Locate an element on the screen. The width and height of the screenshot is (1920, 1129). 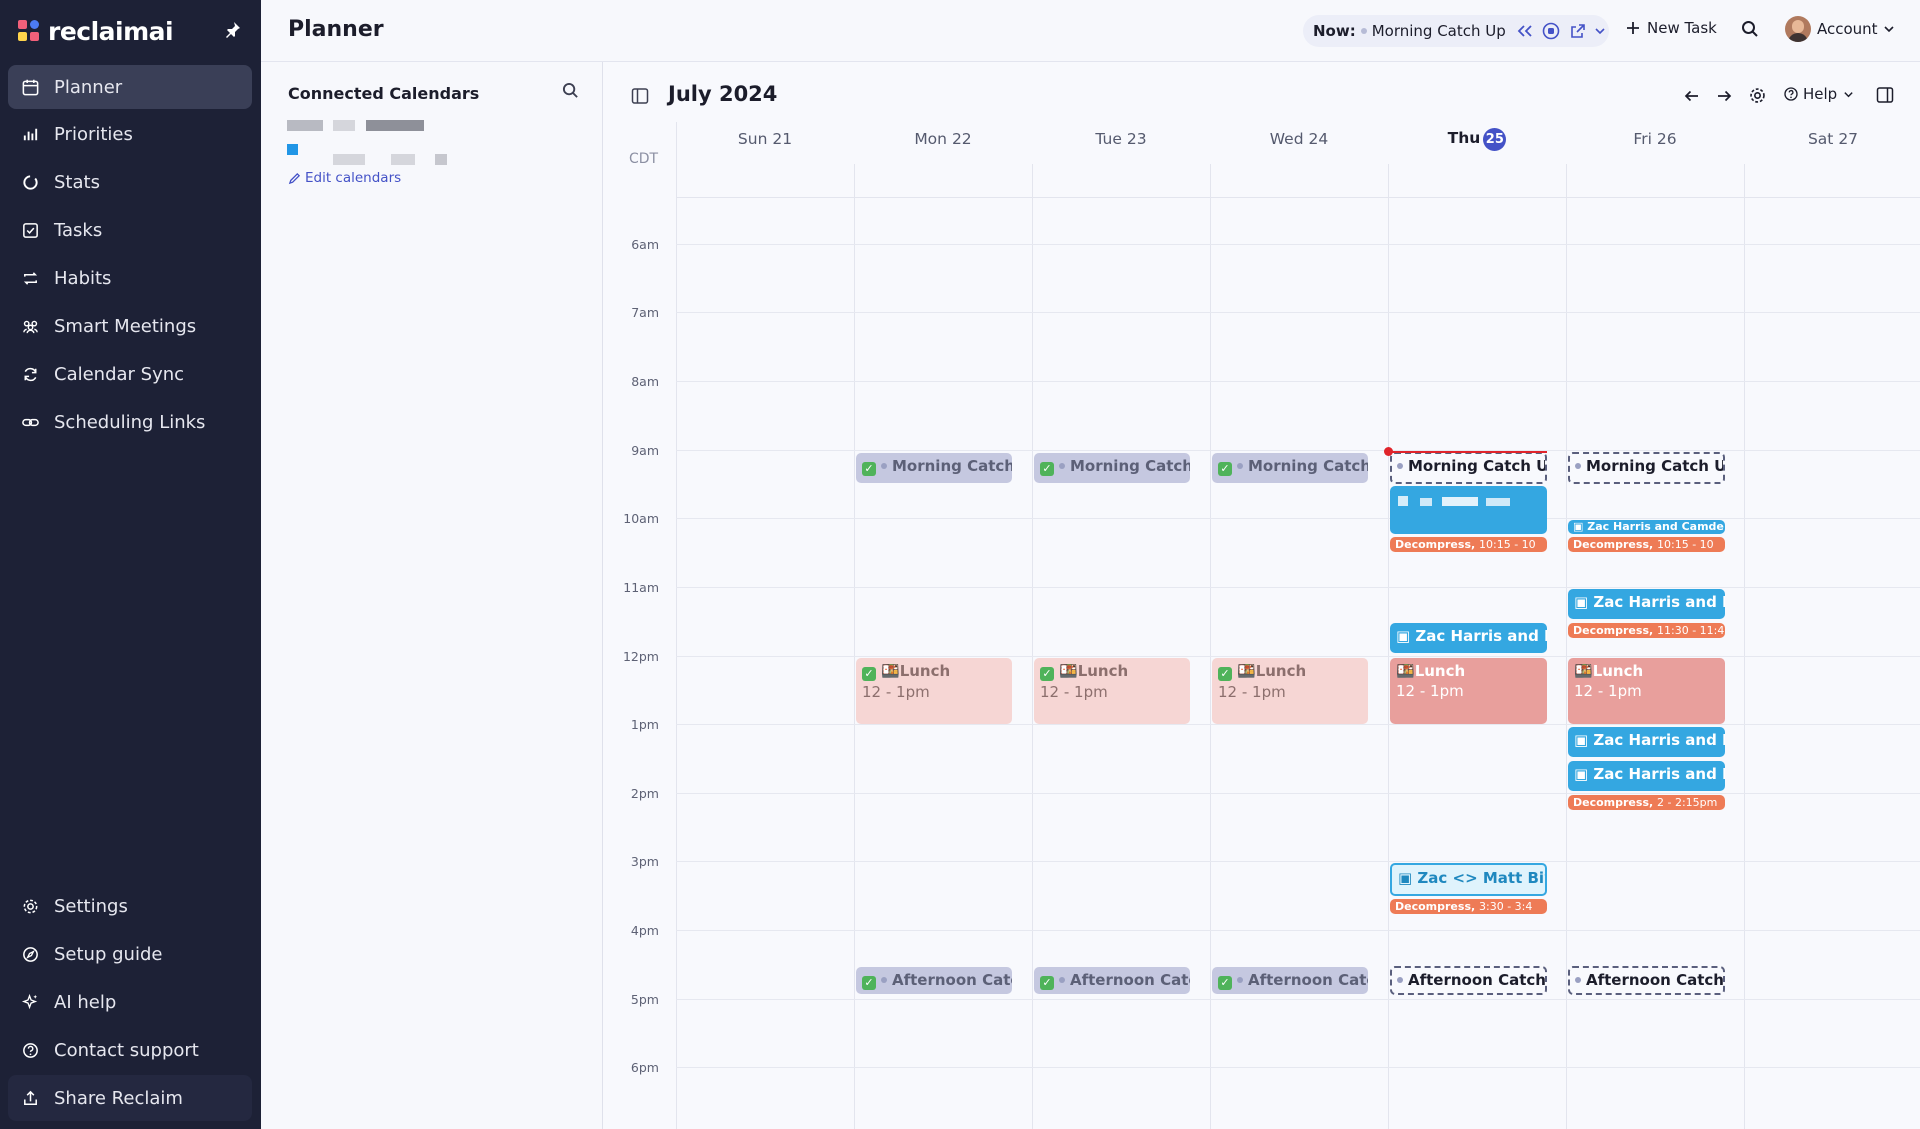
account-menu: Account is located at coordinates (1840, 29).